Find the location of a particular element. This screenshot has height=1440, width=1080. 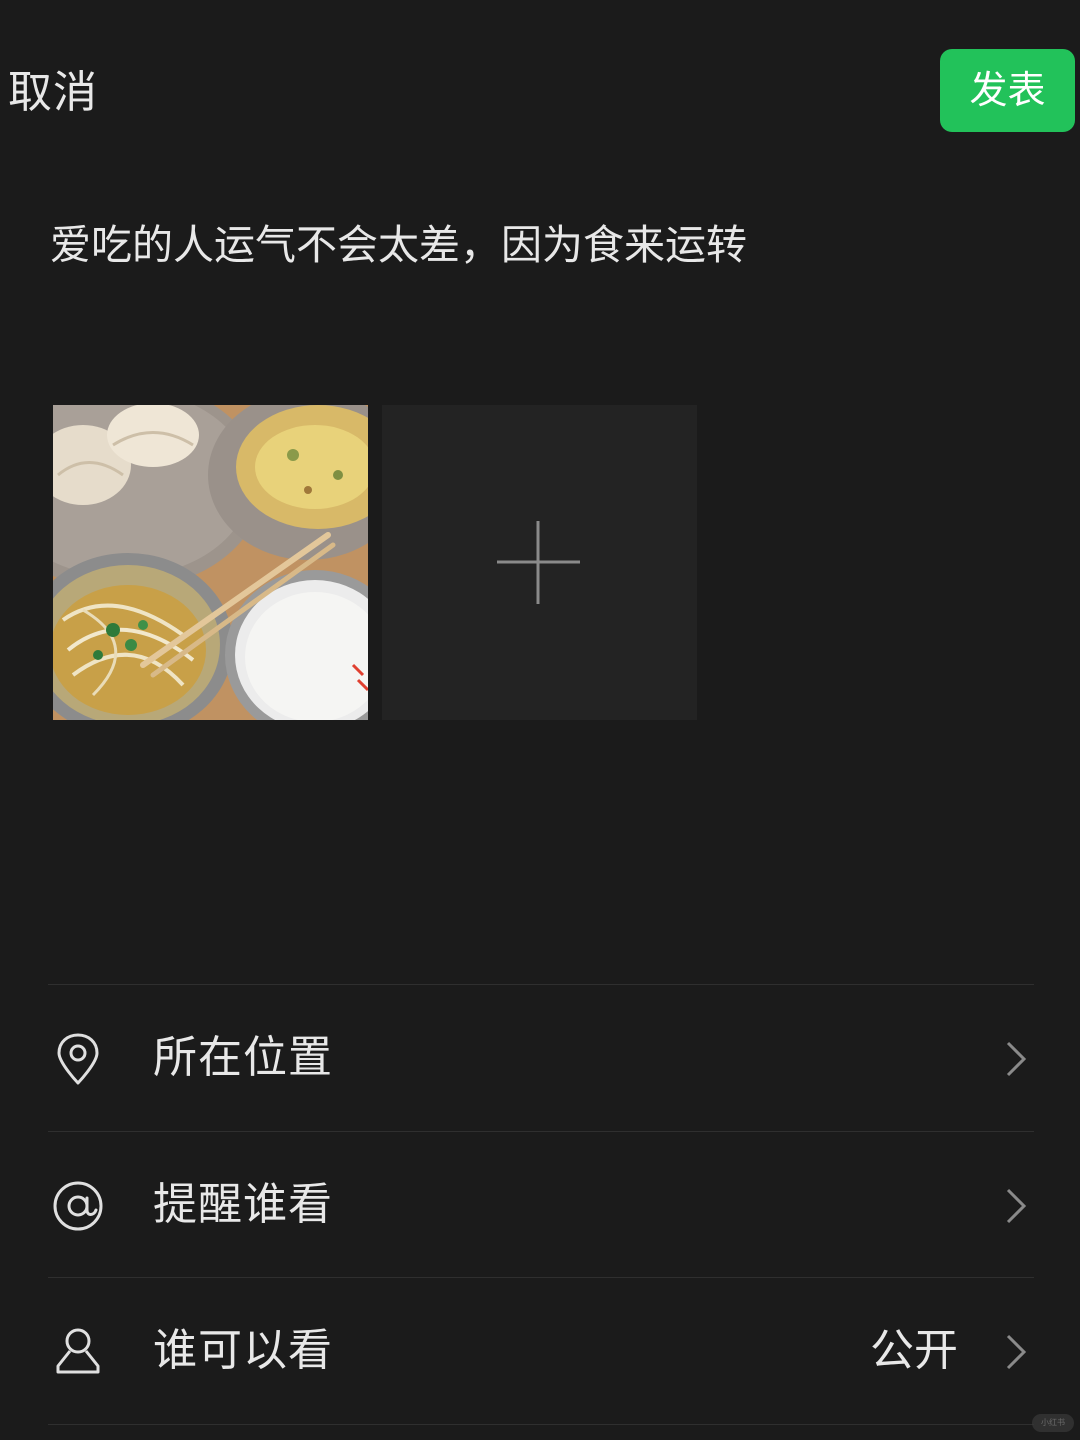

option-row-mention: 提醒谁看 is located at coordinates (541, 1205).